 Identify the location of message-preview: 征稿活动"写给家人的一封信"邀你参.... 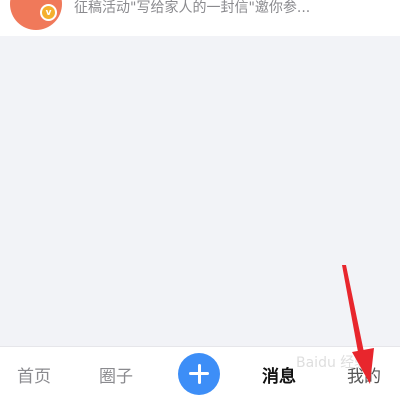
(192, 8).